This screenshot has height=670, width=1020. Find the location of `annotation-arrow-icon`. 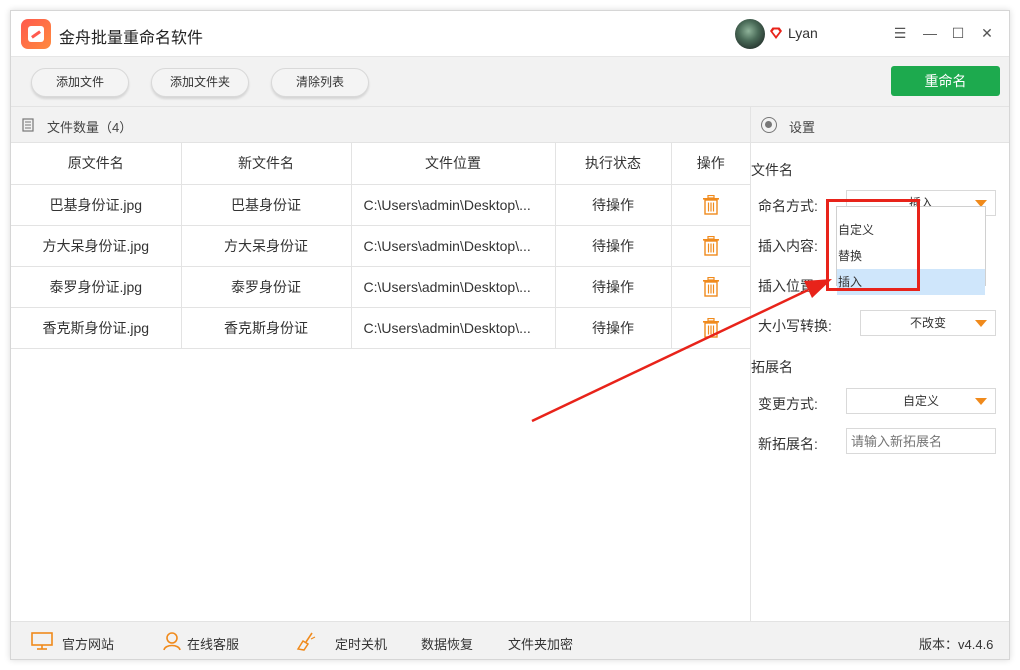

annotation-arrow-icon is located at coordinates (681, 351).